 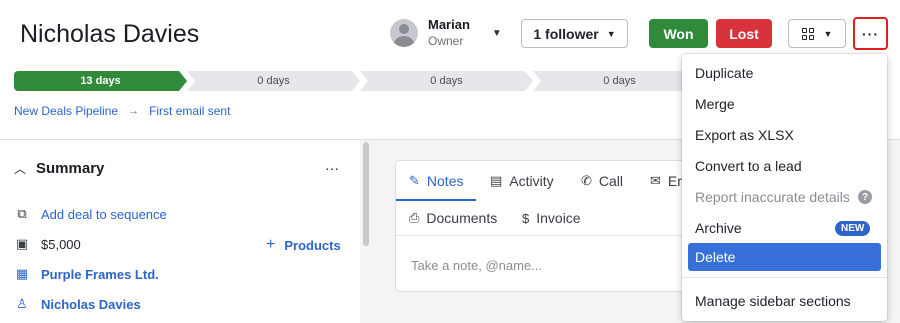 I want to click on tab-label: Call, so click(x=611, y=181).